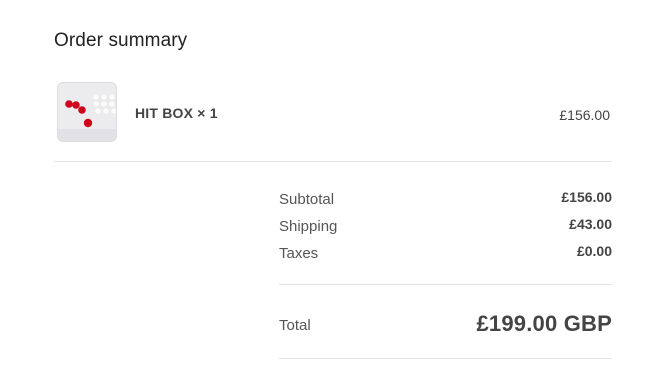 The width and height of the screenshot is (669, 384). I want to click on product-thumbnail, so click(87, 112).